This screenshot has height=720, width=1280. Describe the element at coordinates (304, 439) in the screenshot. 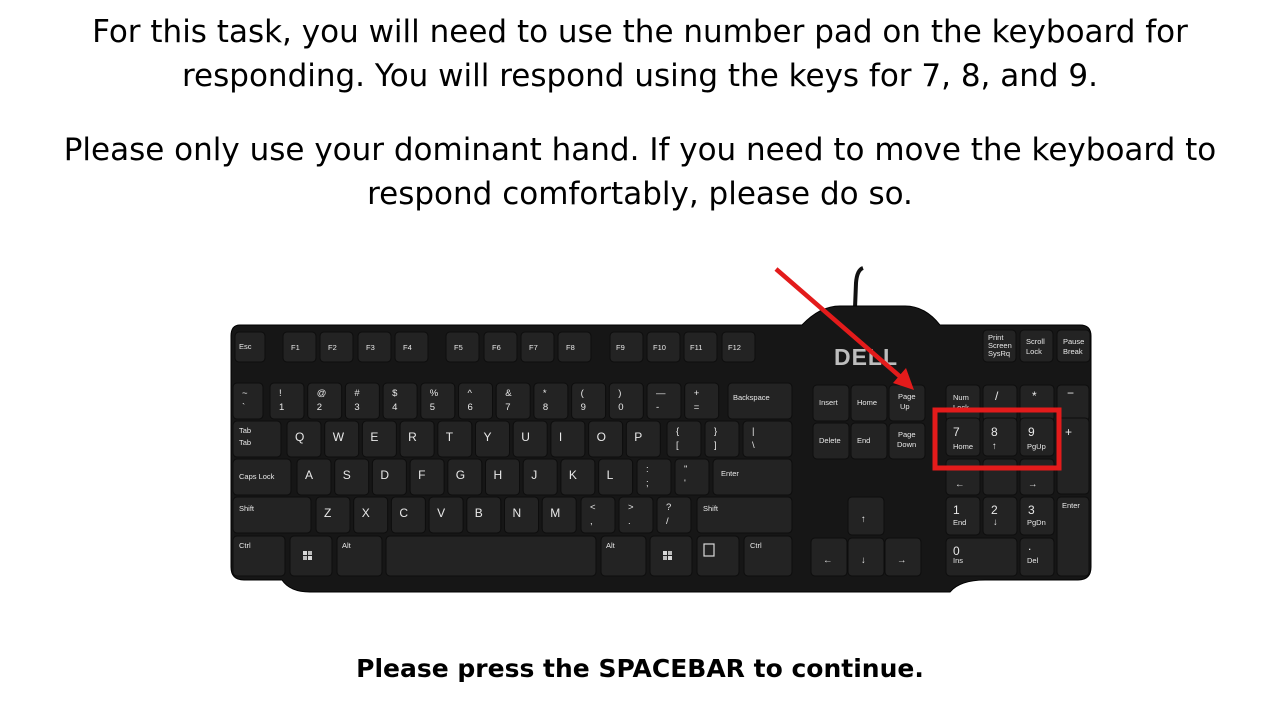

I see `key-q: Q` at that location.